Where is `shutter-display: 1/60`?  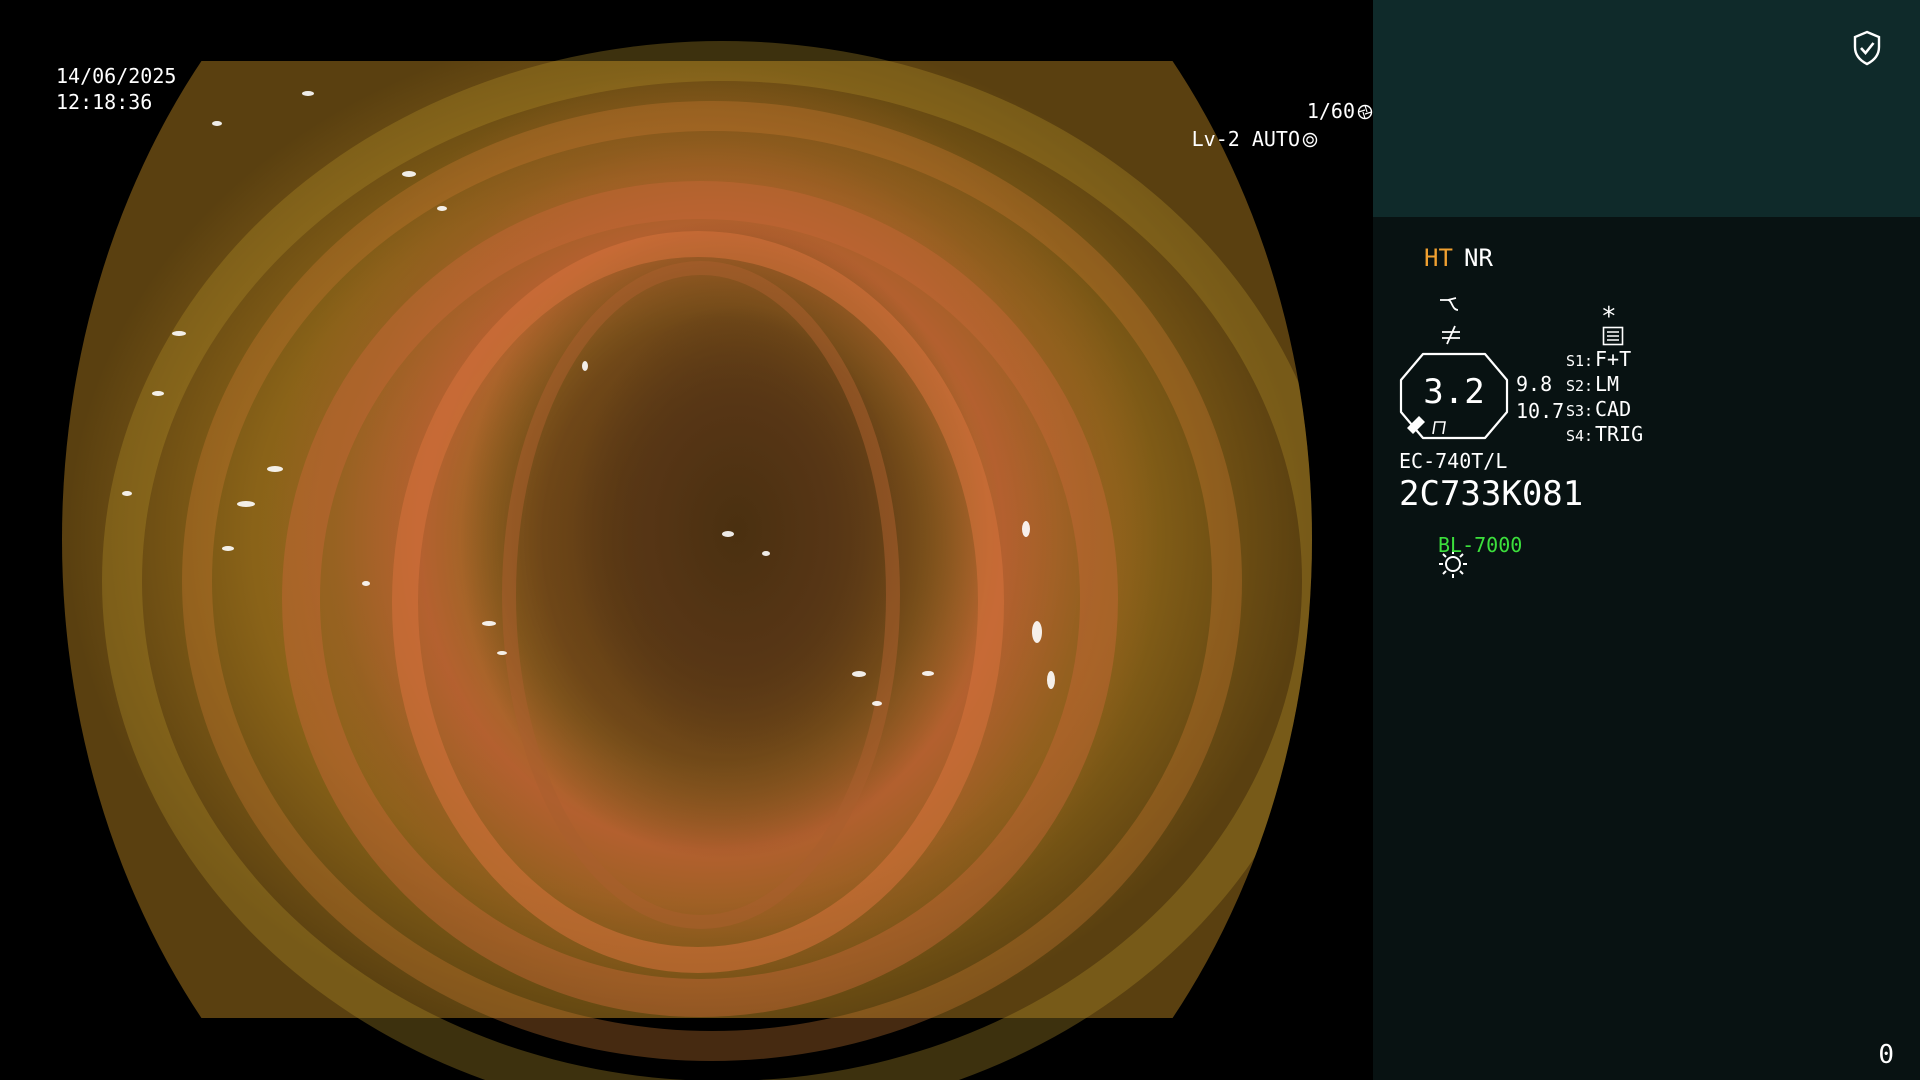
shutter-display: 1/60 is located at coordinates (714, 111).